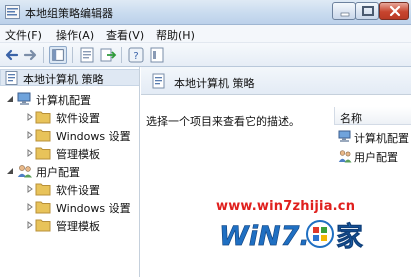 The image size is (411, 277). I want to click on help-icon: ?, so click(136, 55).